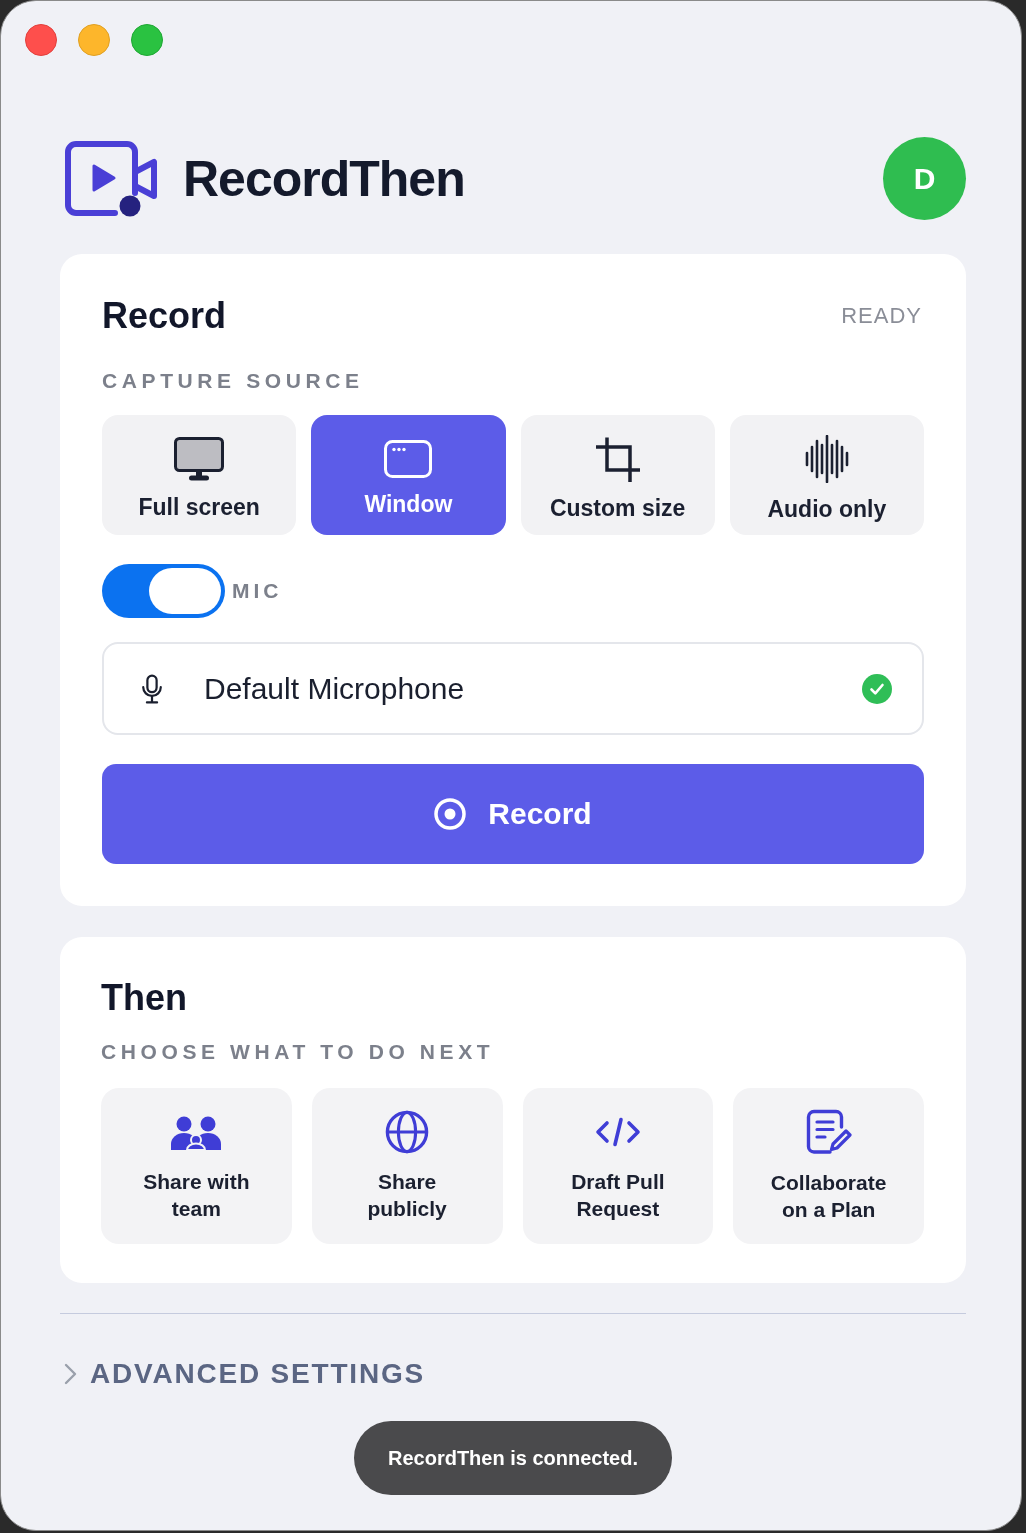  What do you see at coordinates (164, 316) in the screenshot?
I see `section-title: Record` at bounding box center [164, 316].